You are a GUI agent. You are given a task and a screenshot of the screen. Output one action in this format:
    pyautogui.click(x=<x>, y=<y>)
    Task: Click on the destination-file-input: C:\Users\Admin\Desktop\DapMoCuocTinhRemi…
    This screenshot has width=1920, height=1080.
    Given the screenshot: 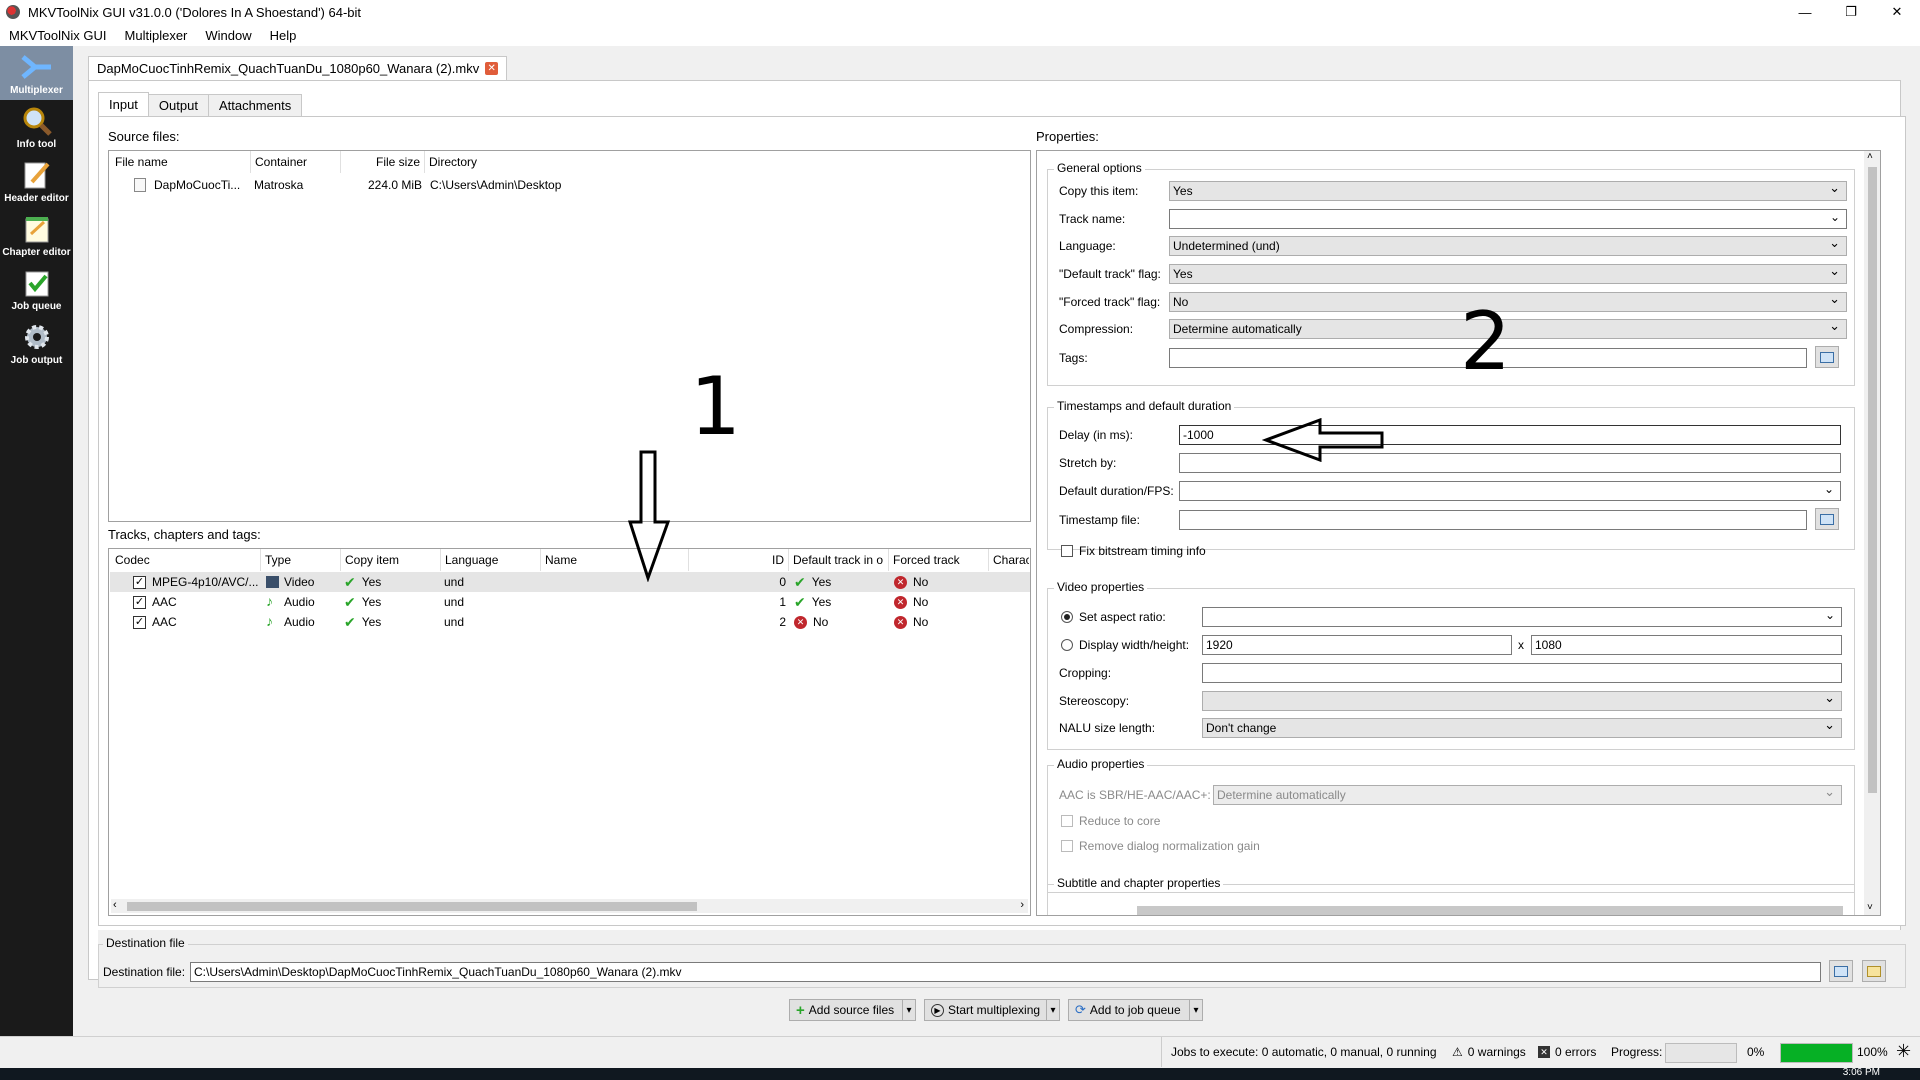 What is the action you would take?
    pyautogui.click(x=1005, y=972)
    